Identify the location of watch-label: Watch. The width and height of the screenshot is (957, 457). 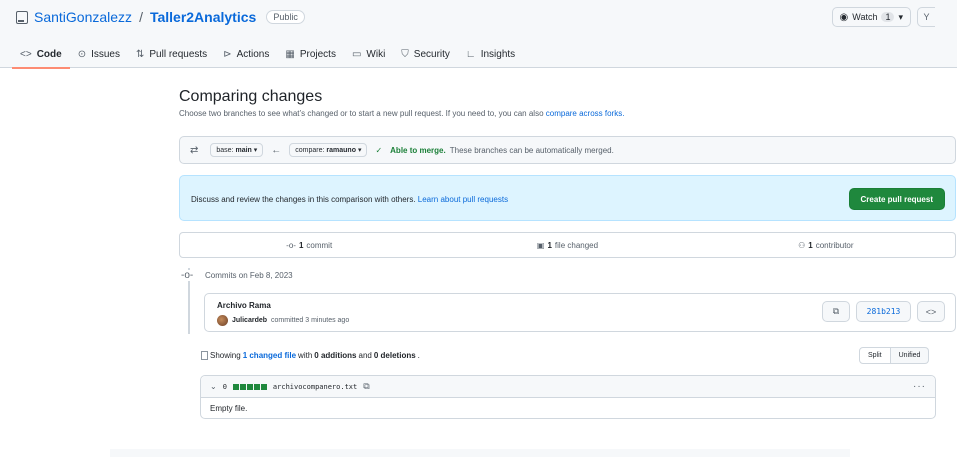
(865, 17).